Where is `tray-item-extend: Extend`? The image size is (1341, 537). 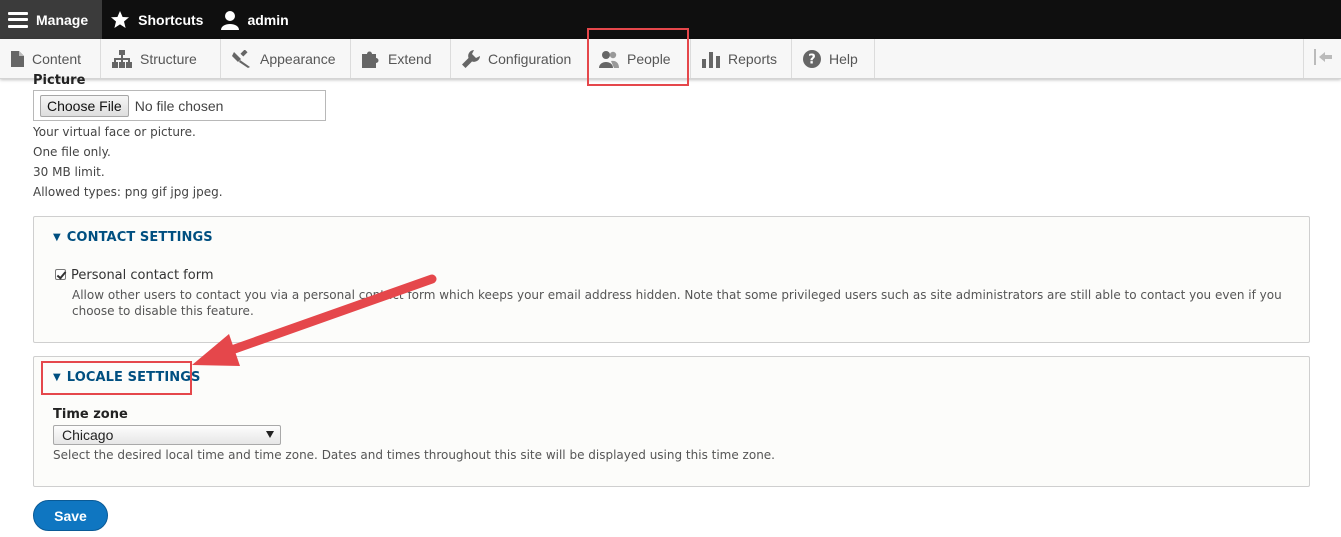 tray-item-extend: Extend is located at coordinates (401, 58).